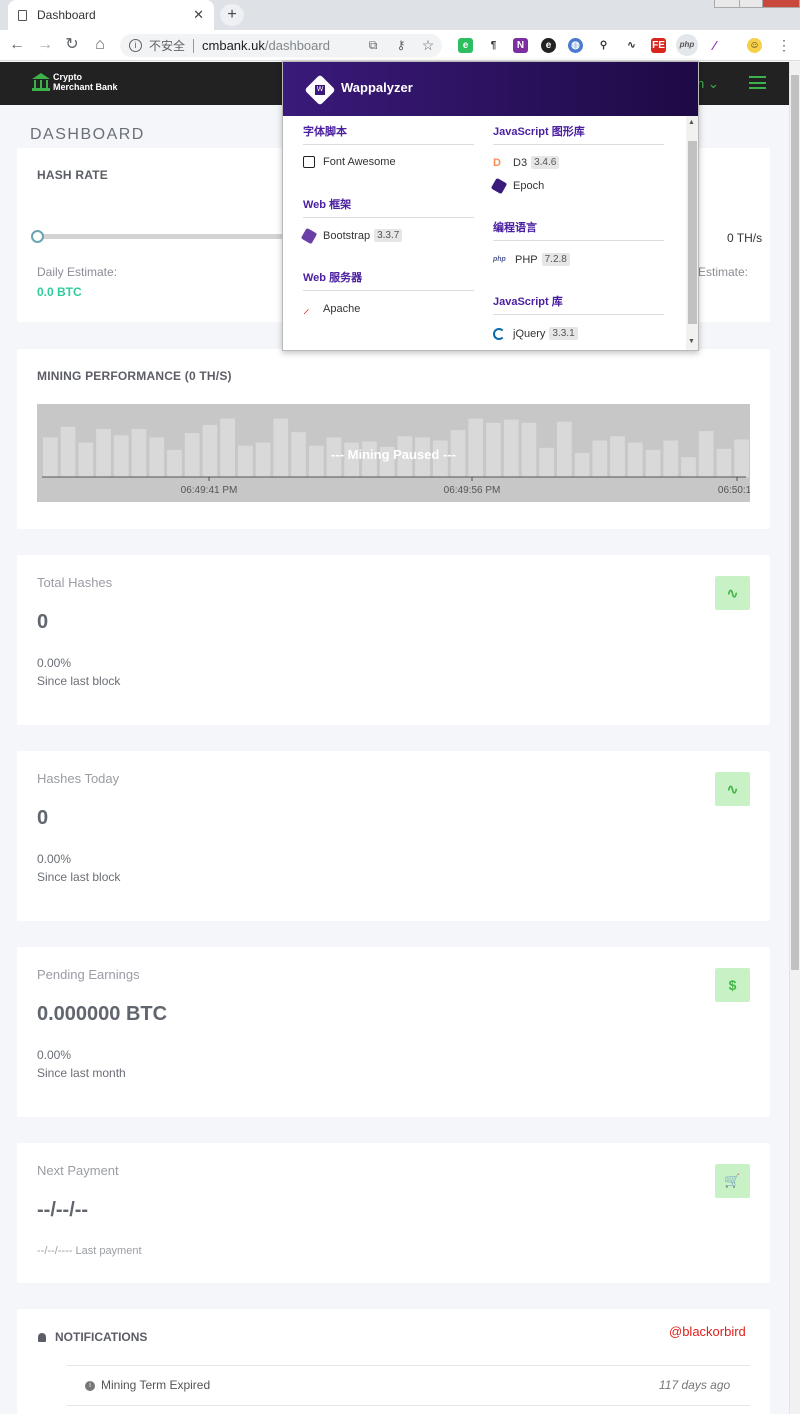  What do you see at coordinates (520, 45) in the screenshot?
I see `onenote-icon: N` at bounding box center [520, 45].